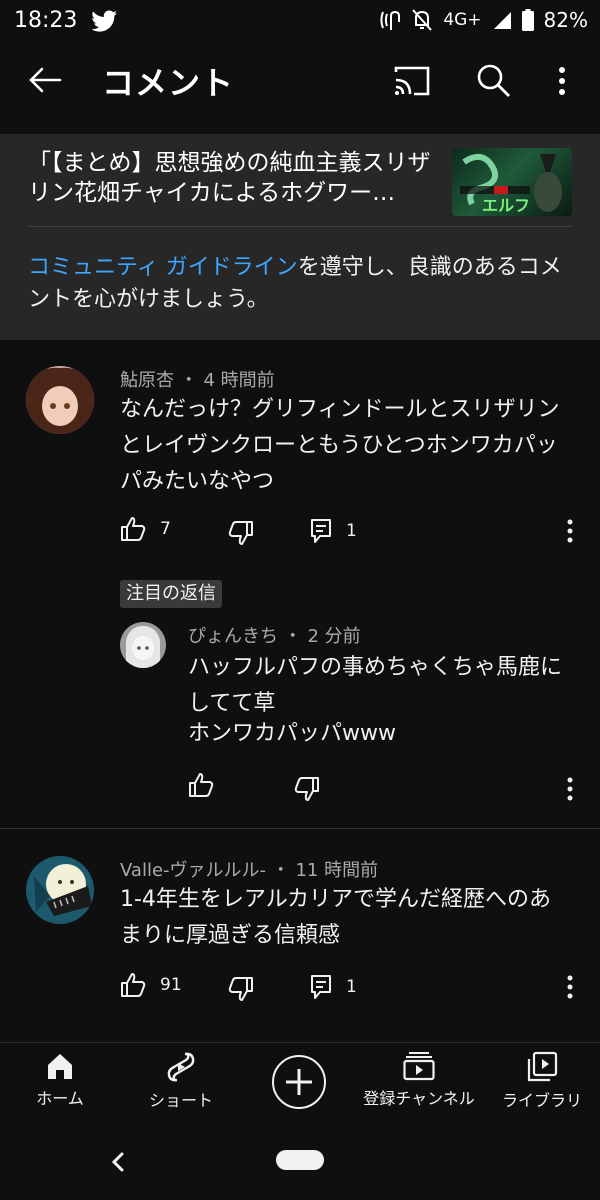 Image resolution: width=600 pixels, height=1200 pixels. I want to click on nav-subscriptions-label: 登録チャンネル, so click(419, 1098).